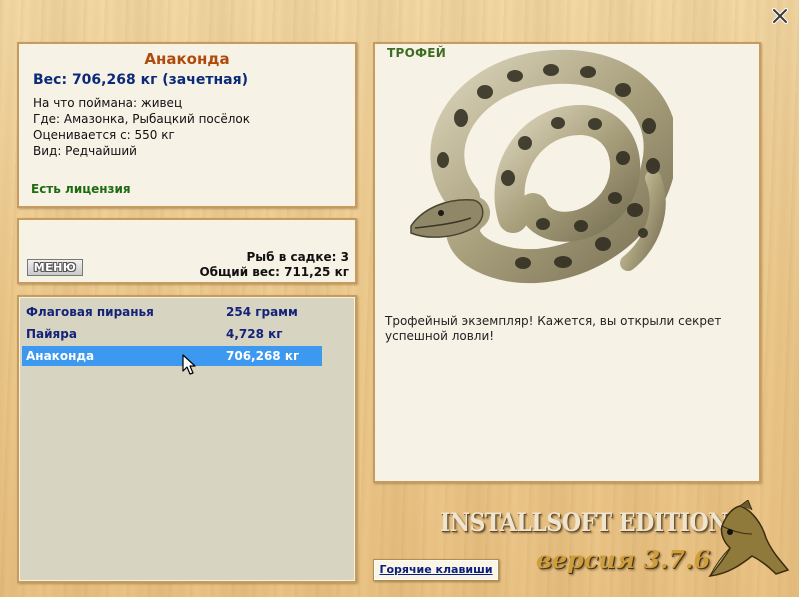 This screenshot has width=799, height=597. Describe the element at coordinates (780, 16) in the screenshot. I see `close-icon` at that location.